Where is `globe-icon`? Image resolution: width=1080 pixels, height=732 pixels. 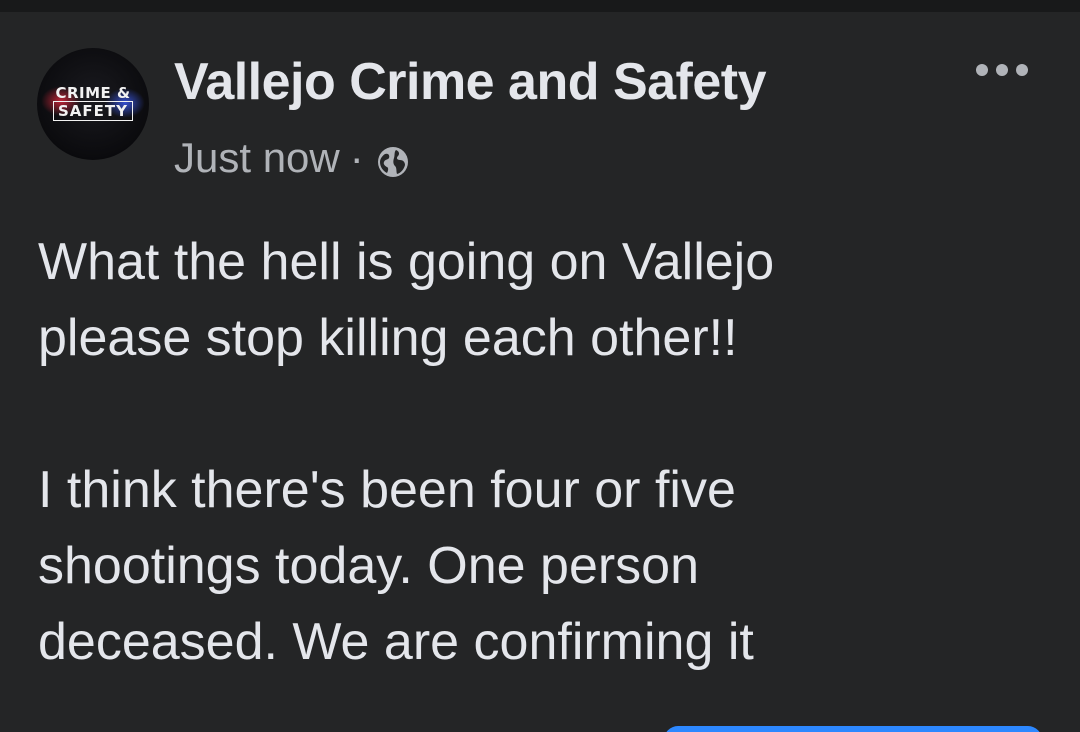
globe-icon is located at coordinates (393, 159).